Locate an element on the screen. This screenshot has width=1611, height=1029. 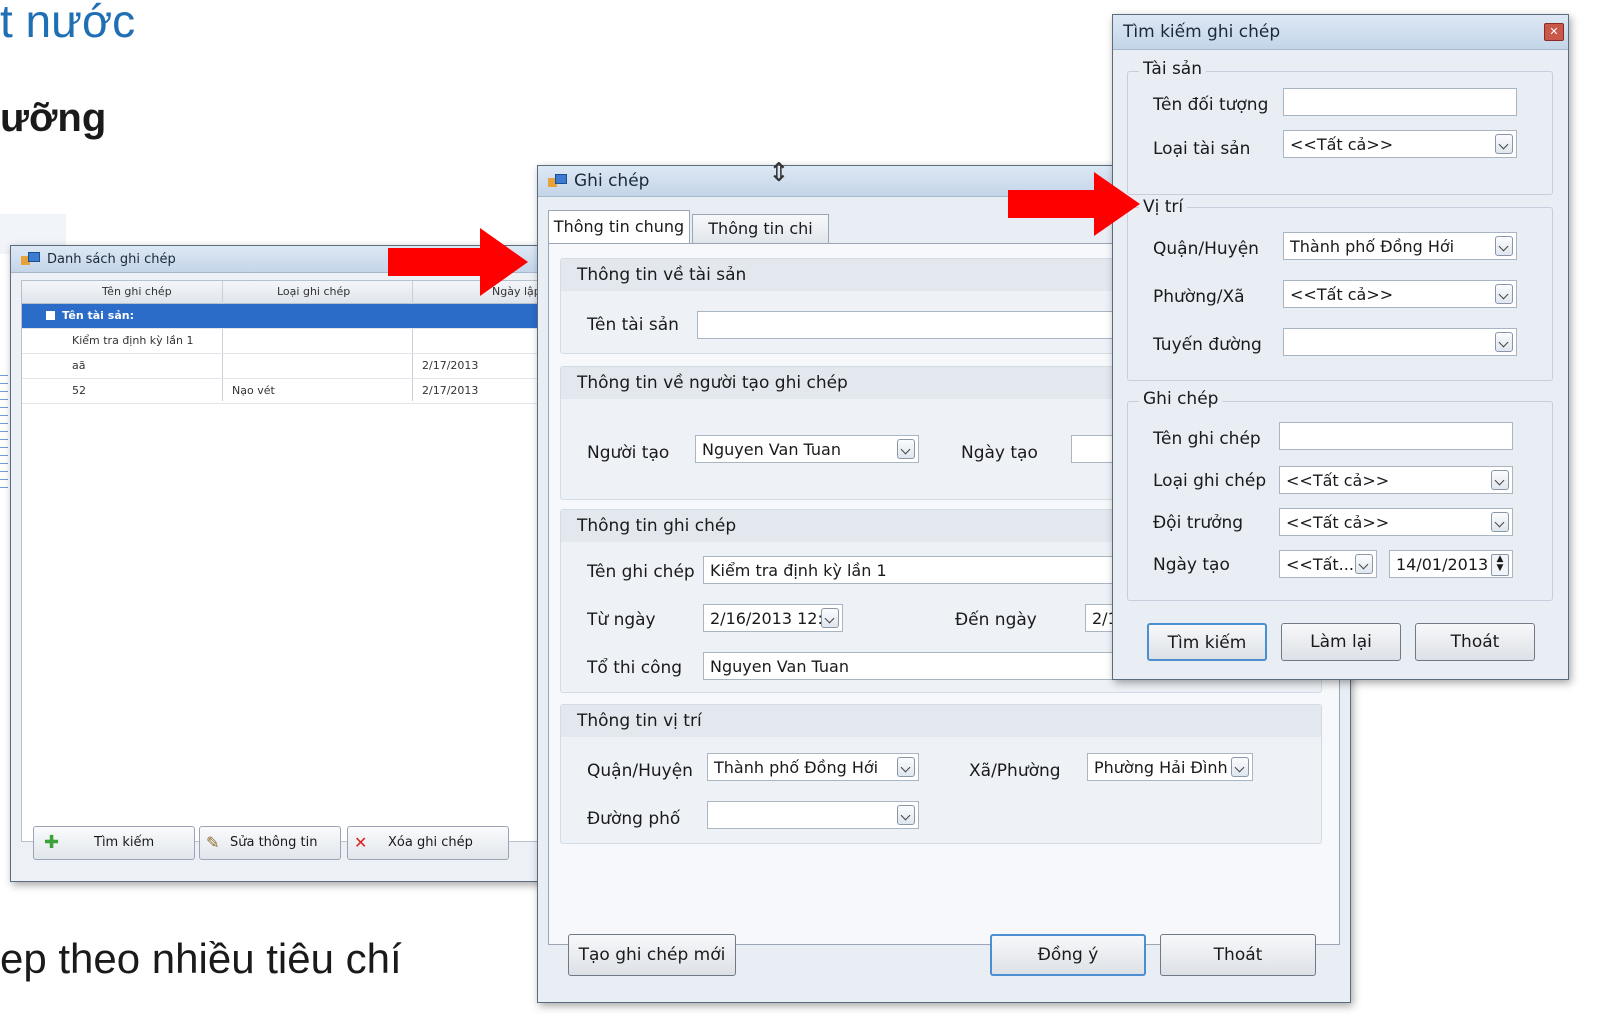
object-name-field is located at coordinates (1400, 102).